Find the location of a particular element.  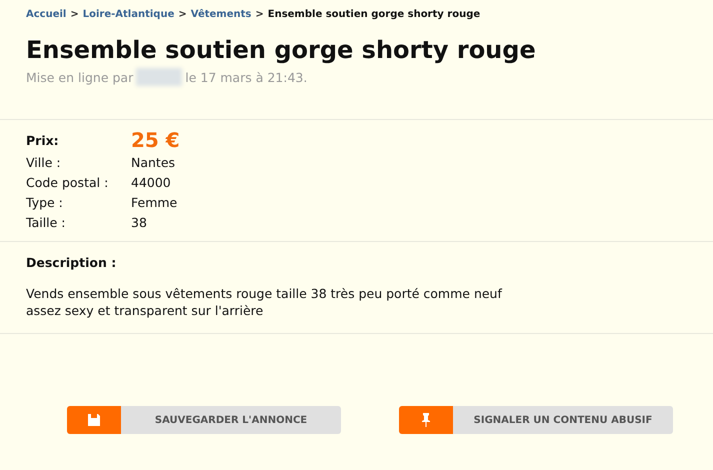

description-text: Vends ensemble sous vêtements rouge taille 38 très peu porté comme neuf assez sexy et transparent sur l'arrière is located at coordinates (265, 302).